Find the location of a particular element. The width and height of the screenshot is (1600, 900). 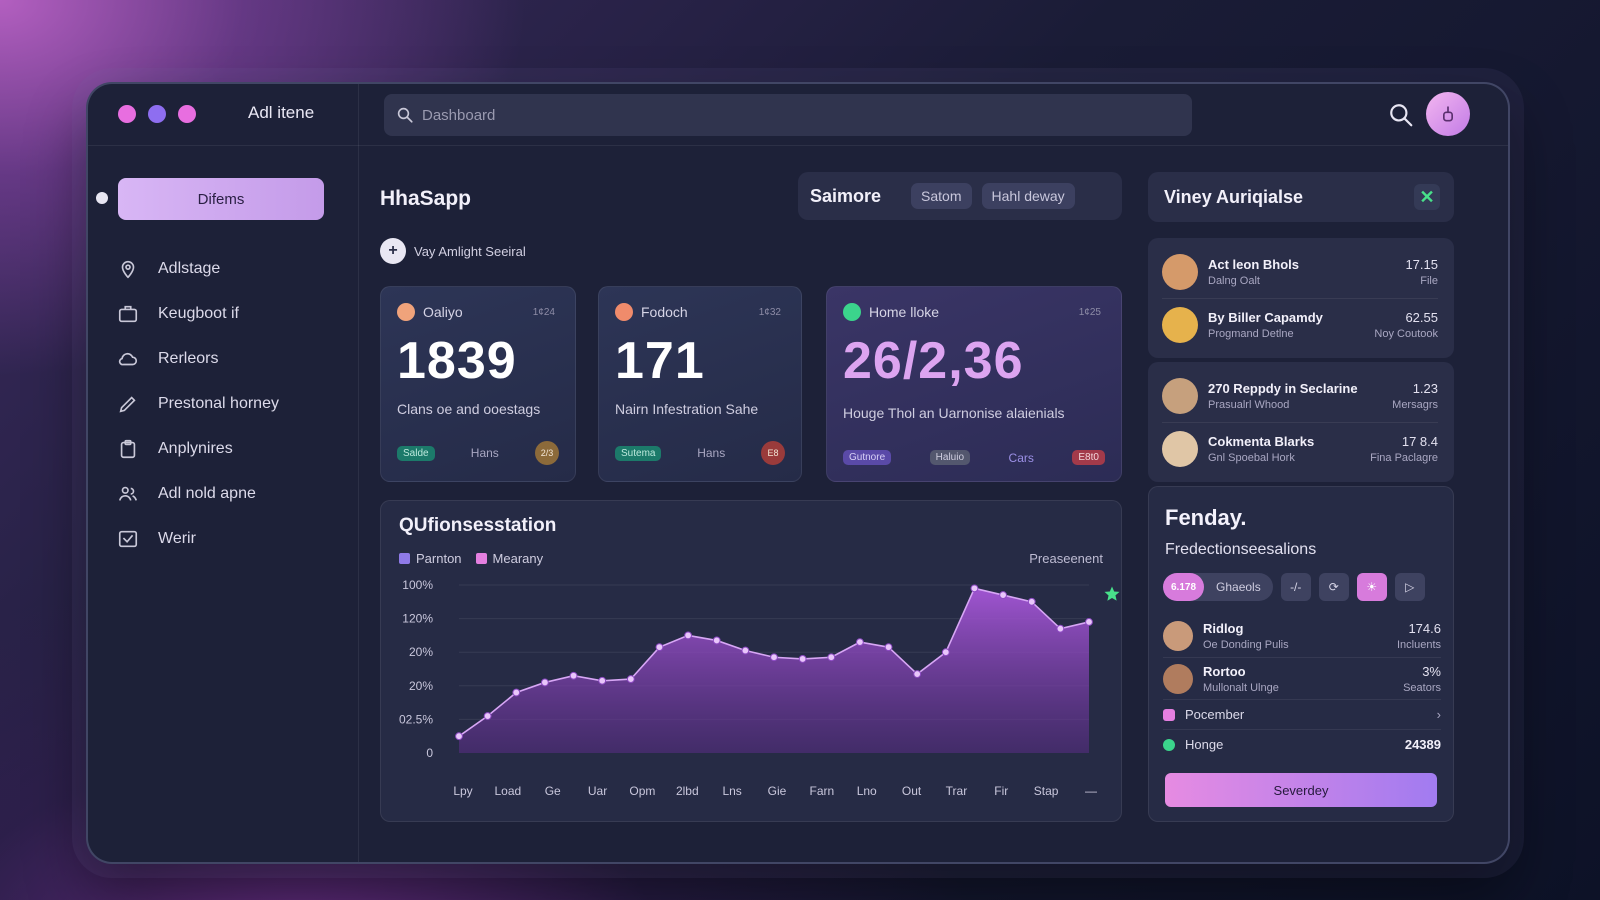

x-tick-label: Opm is located at coordinates (642, 791).